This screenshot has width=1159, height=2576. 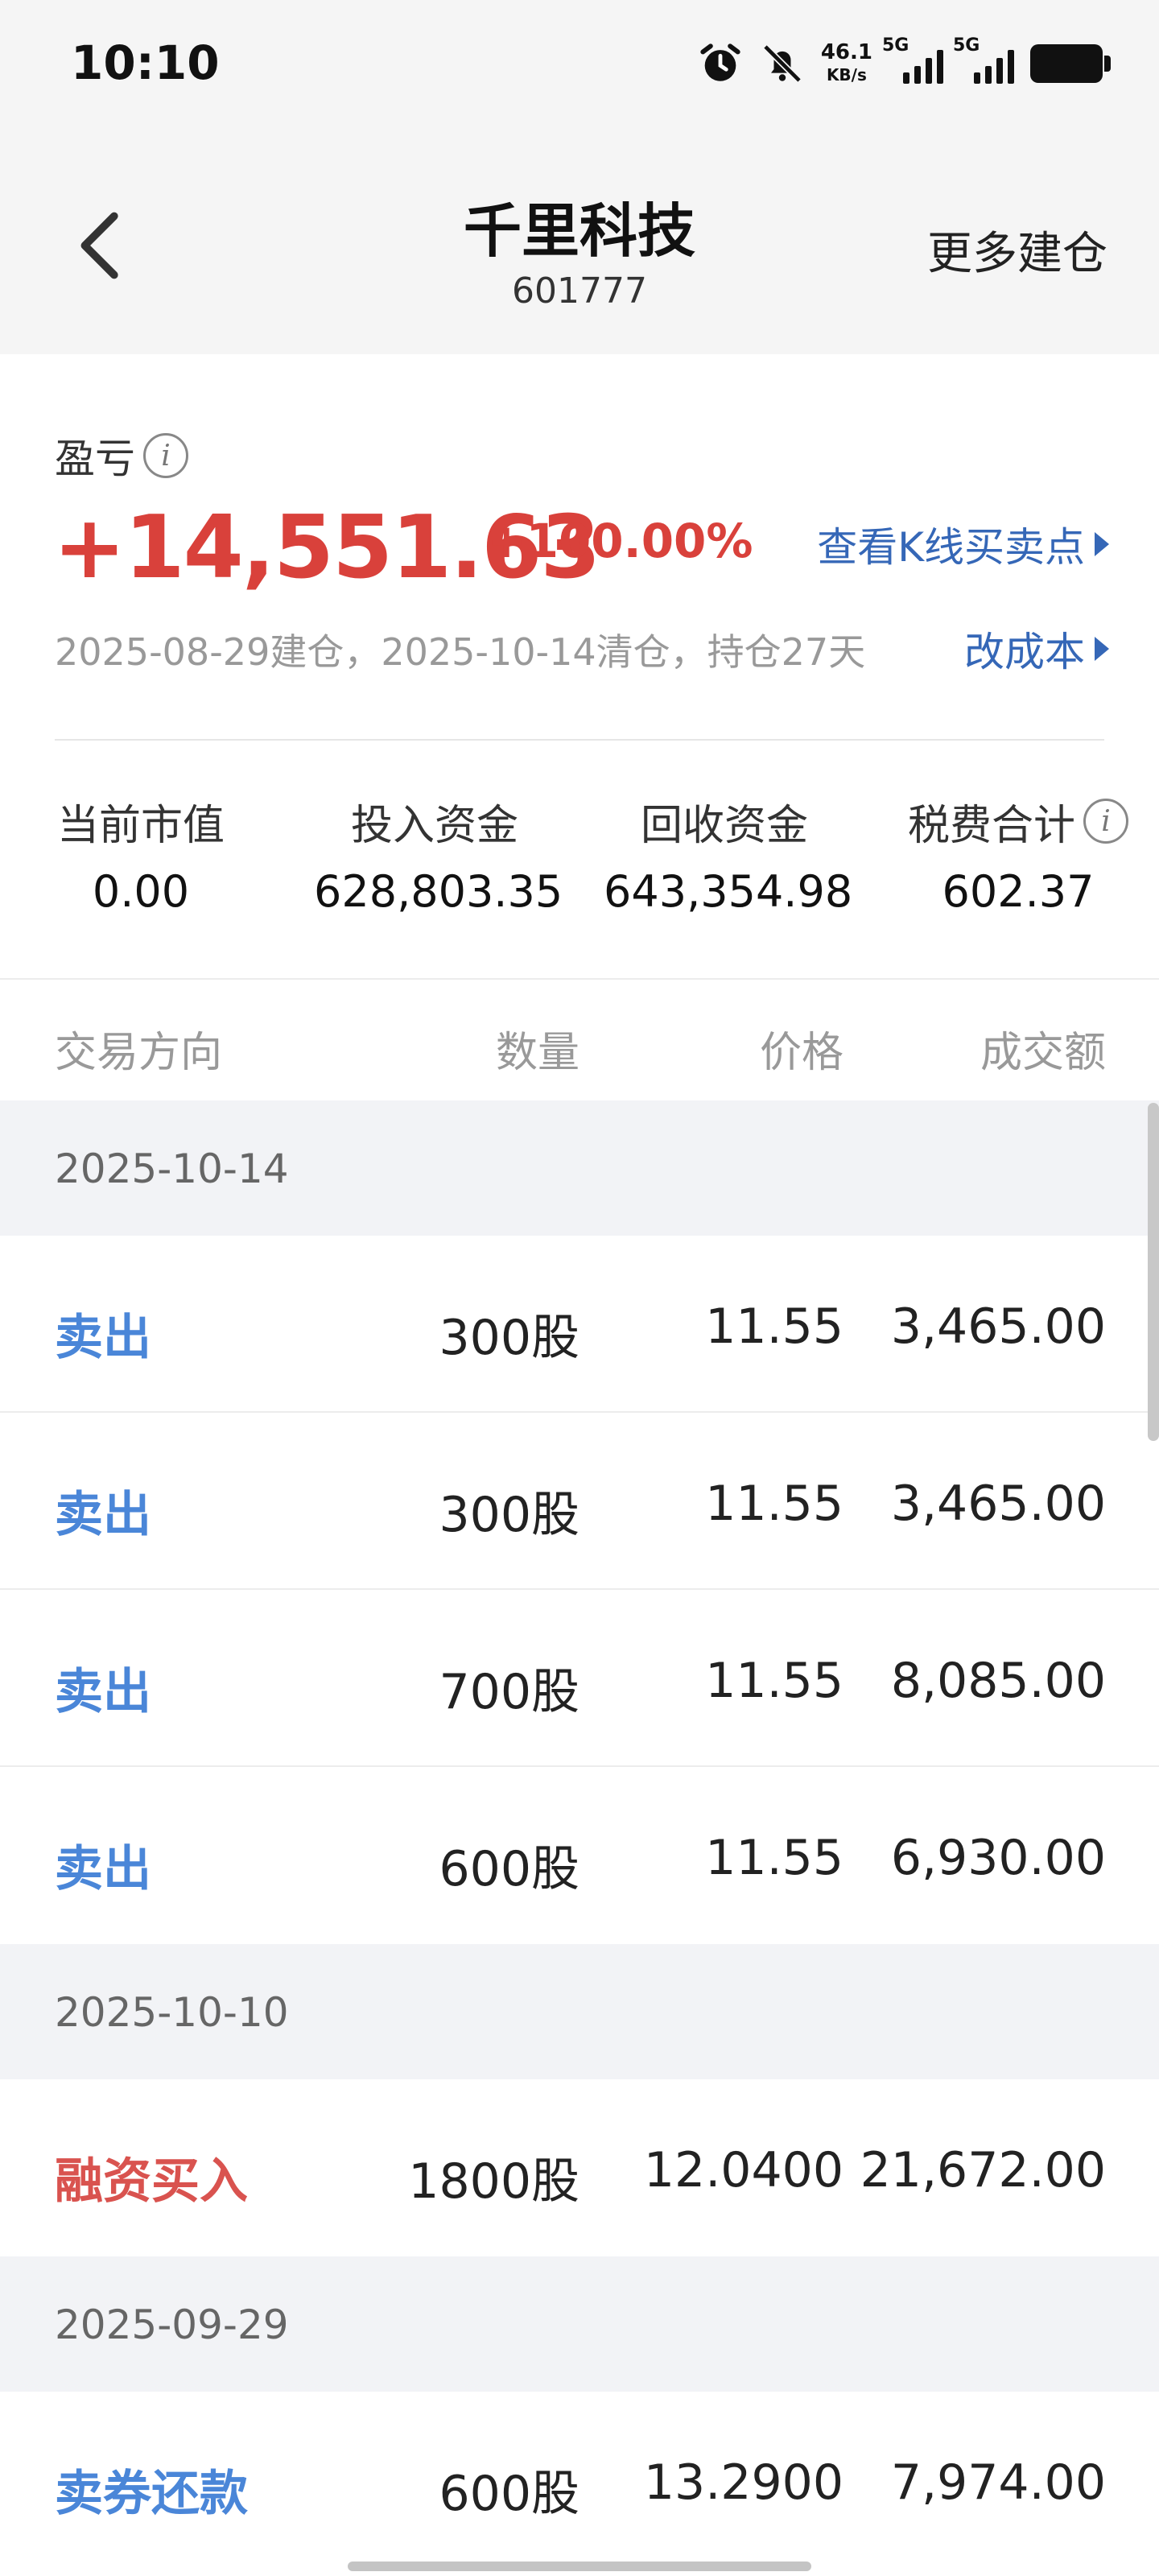 I want to click on stat-market-value: 当前市值 0.00, so click(x=140, y=859).